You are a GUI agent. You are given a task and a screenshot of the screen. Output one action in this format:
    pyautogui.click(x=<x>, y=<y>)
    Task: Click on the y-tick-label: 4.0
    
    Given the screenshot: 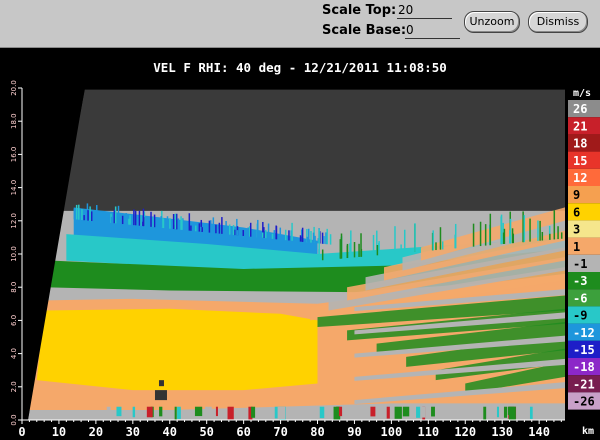 What is the action you would take?
    pyautogui.click(x=14, y=353)
    